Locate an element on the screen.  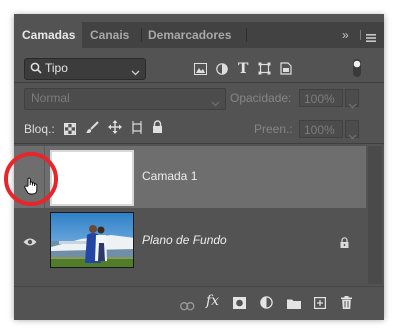
fill-field: 100% is located at coordinates (321, 129).